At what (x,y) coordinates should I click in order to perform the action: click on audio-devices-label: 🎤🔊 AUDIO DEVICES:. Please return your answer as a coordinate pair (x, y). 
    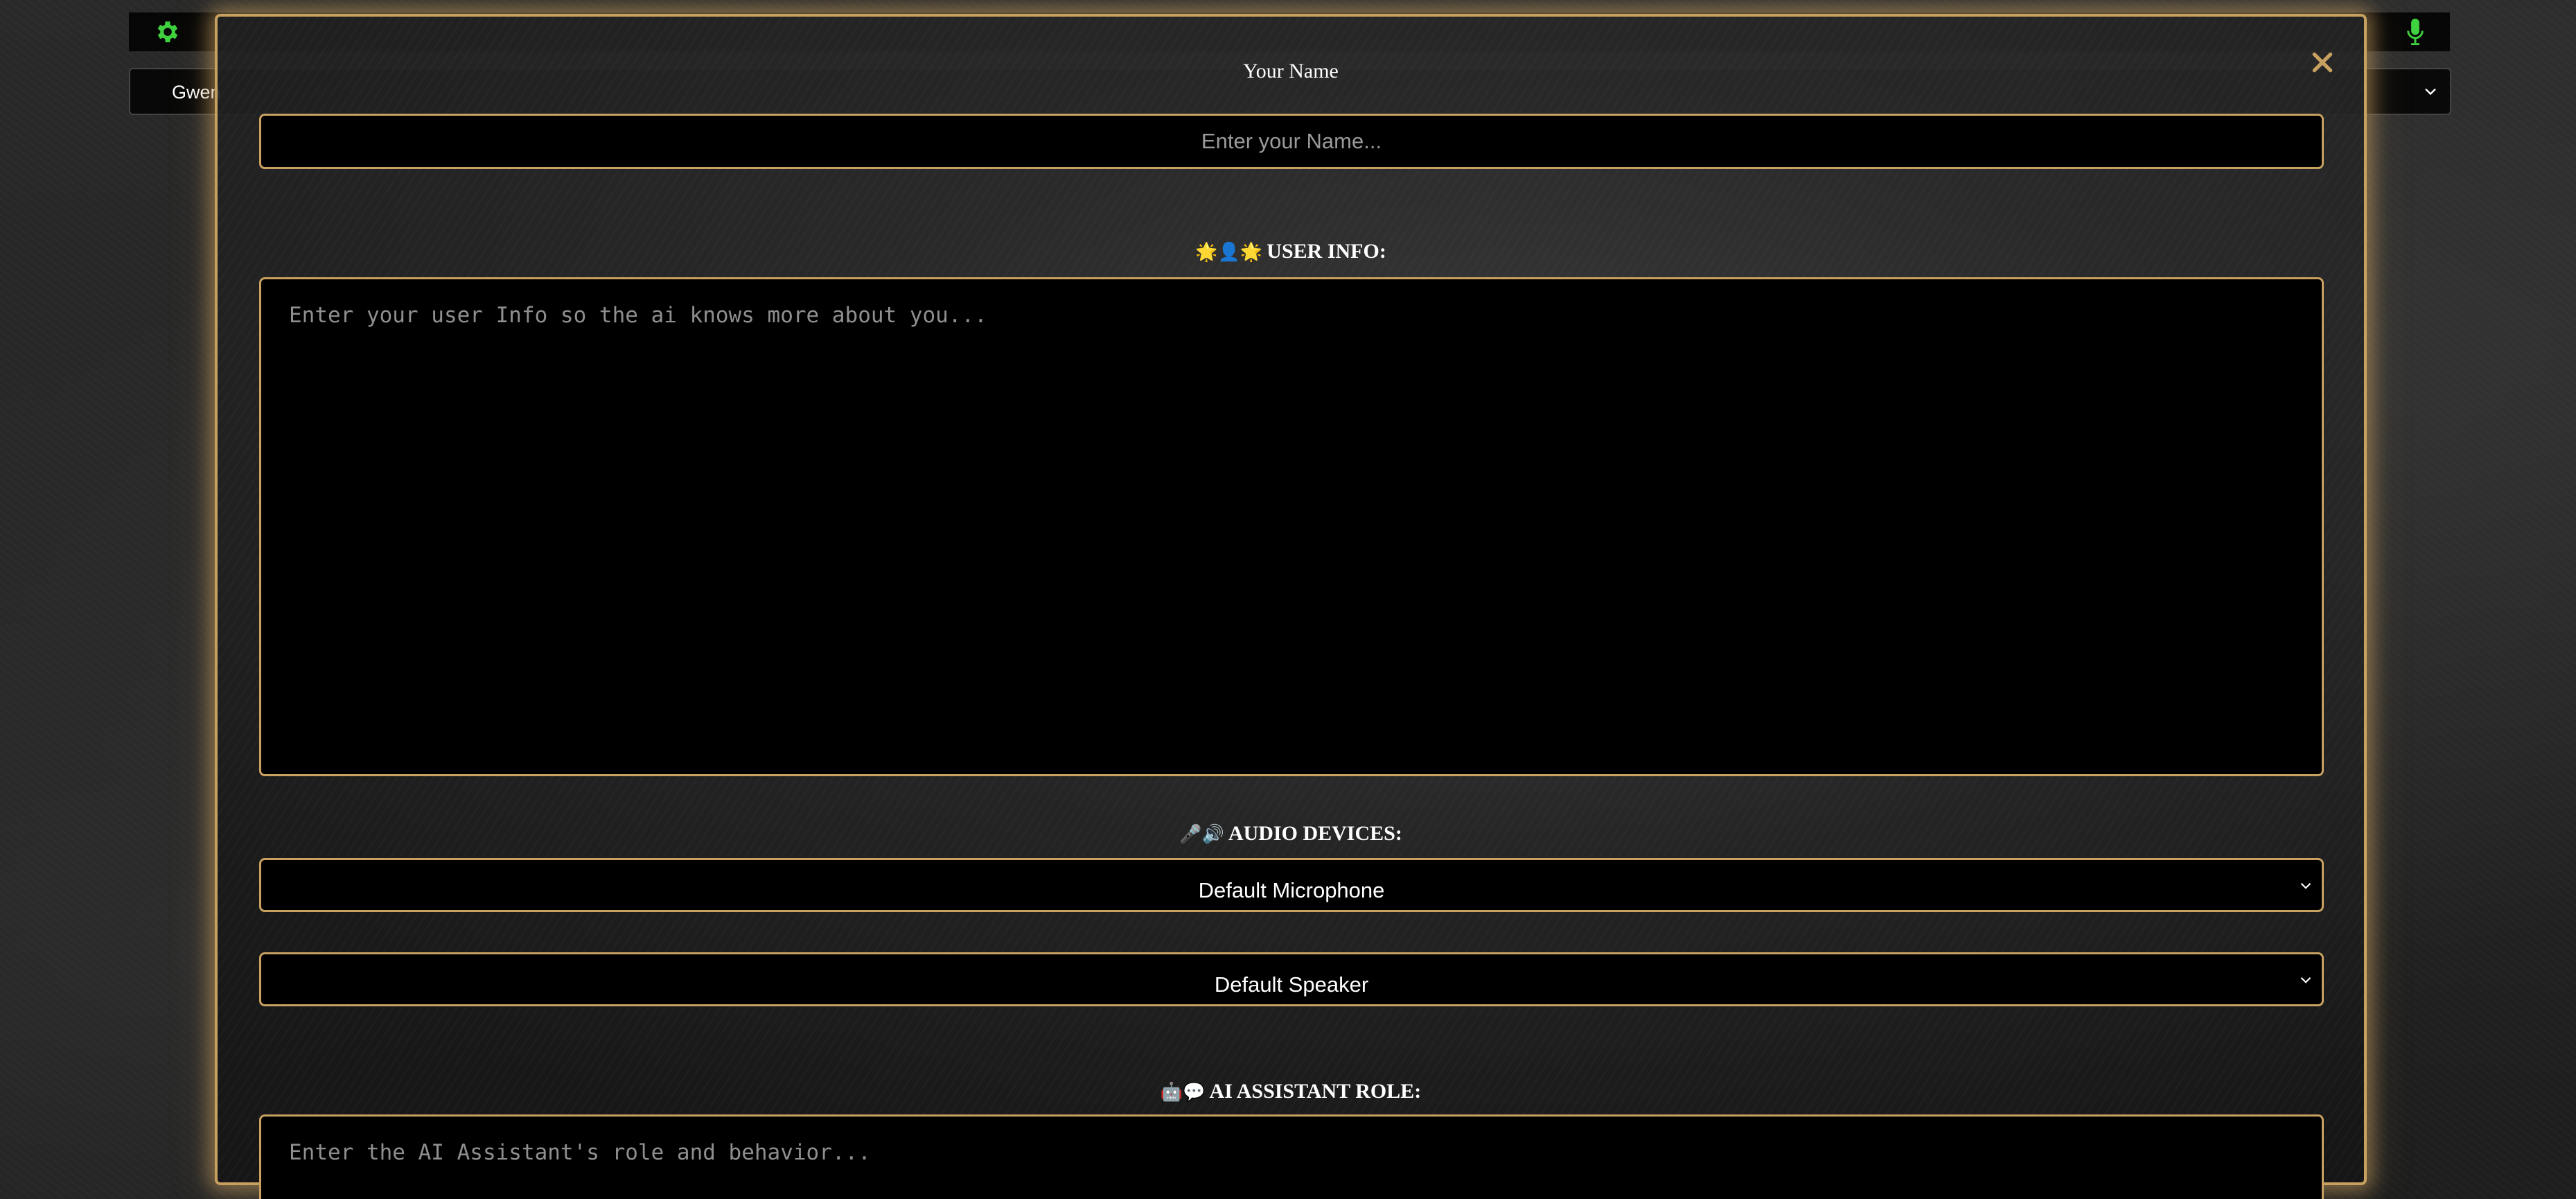
    Looking at the image, I should click on (1291, 834).